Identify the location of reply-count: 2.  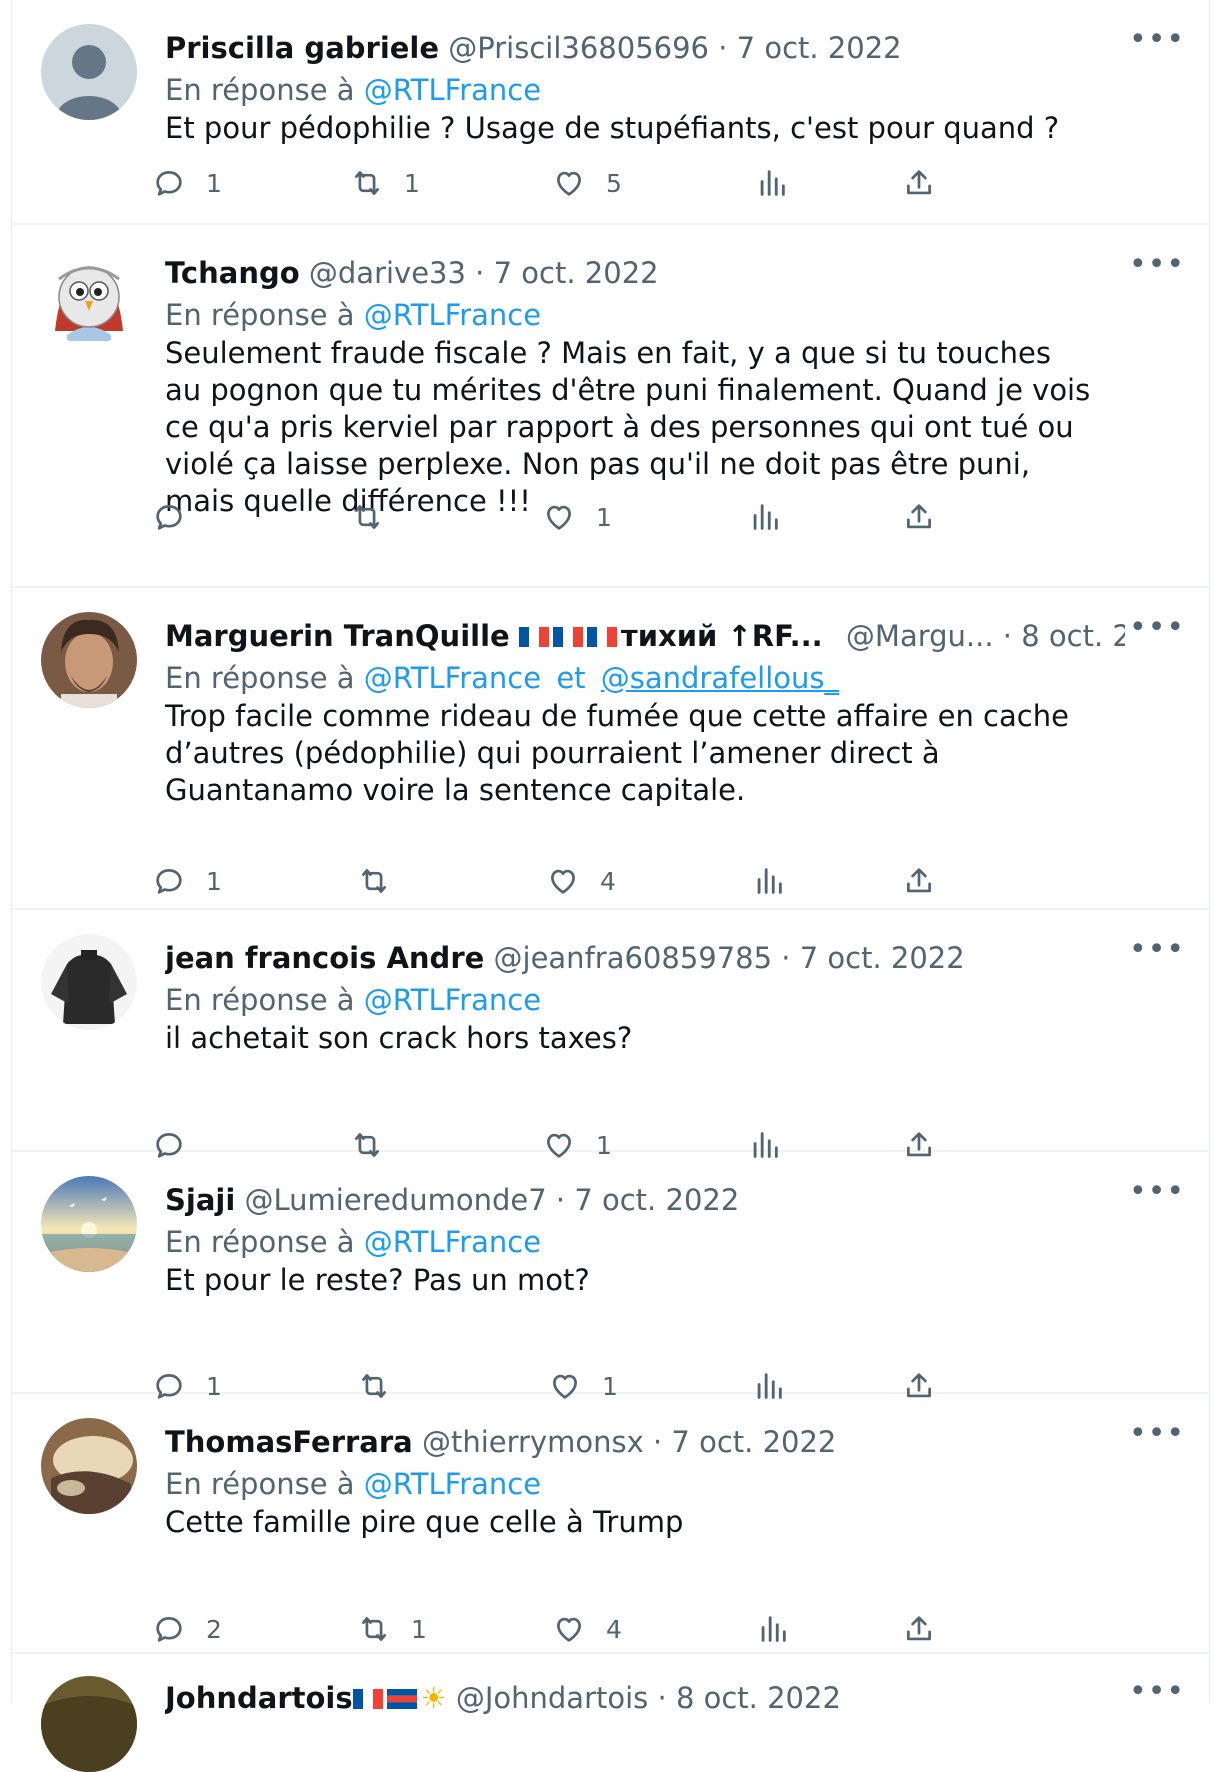
(214, 1629).